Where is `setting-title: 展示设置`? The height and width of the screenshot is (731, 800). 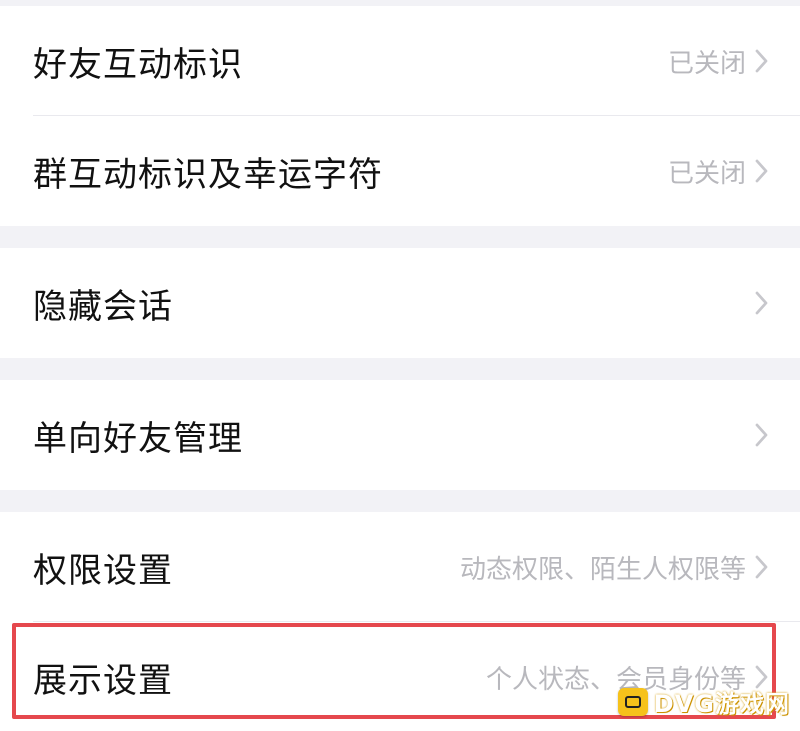 setting-title: 展示设置 is located at coordinates (103, 680).